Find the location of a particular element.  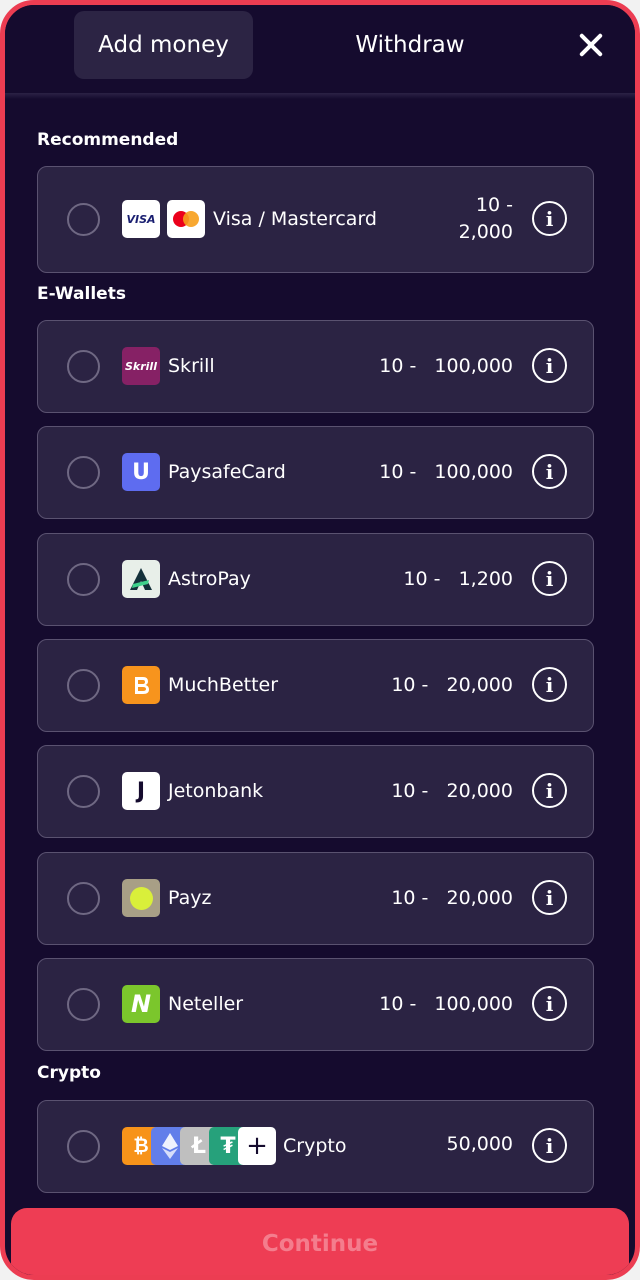

modal-header: Add money Withdraw is located at coordinates (320, 50).